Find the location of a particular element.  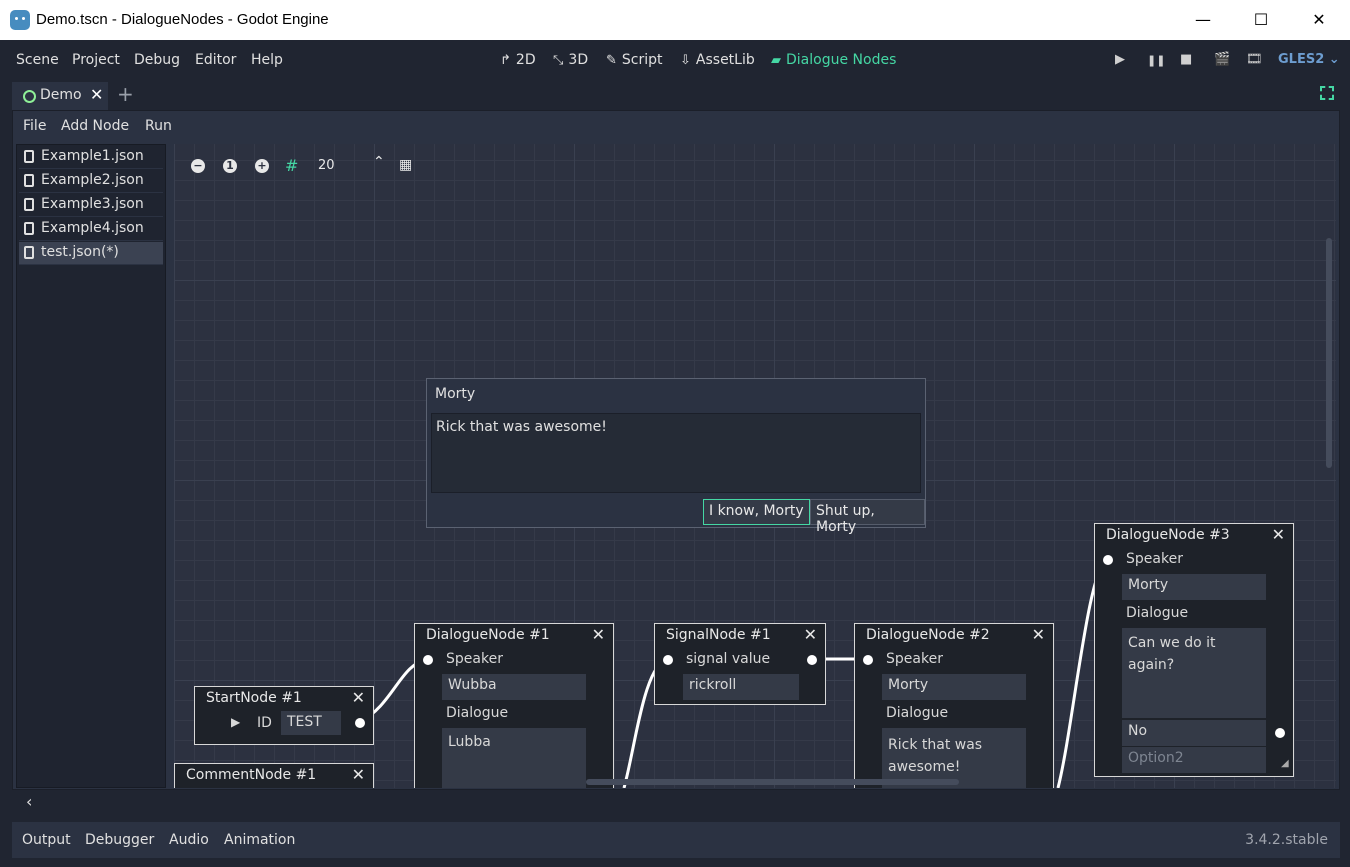

speaker-input: Wubba is located at coordinates (514, 687).